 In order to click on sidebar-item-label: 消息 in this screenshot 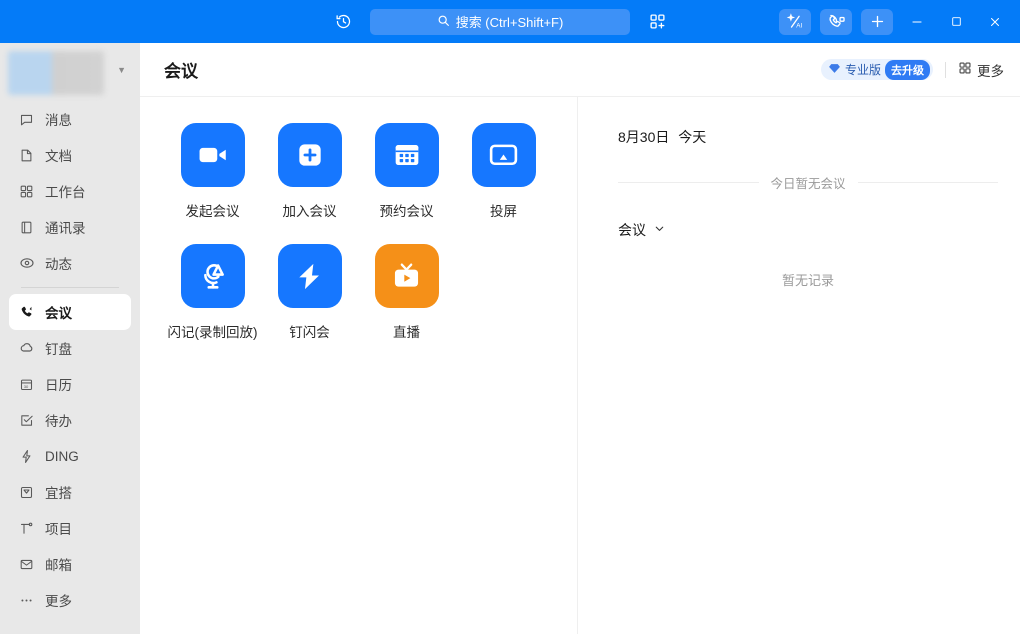, I will do `click(58, 120)`.